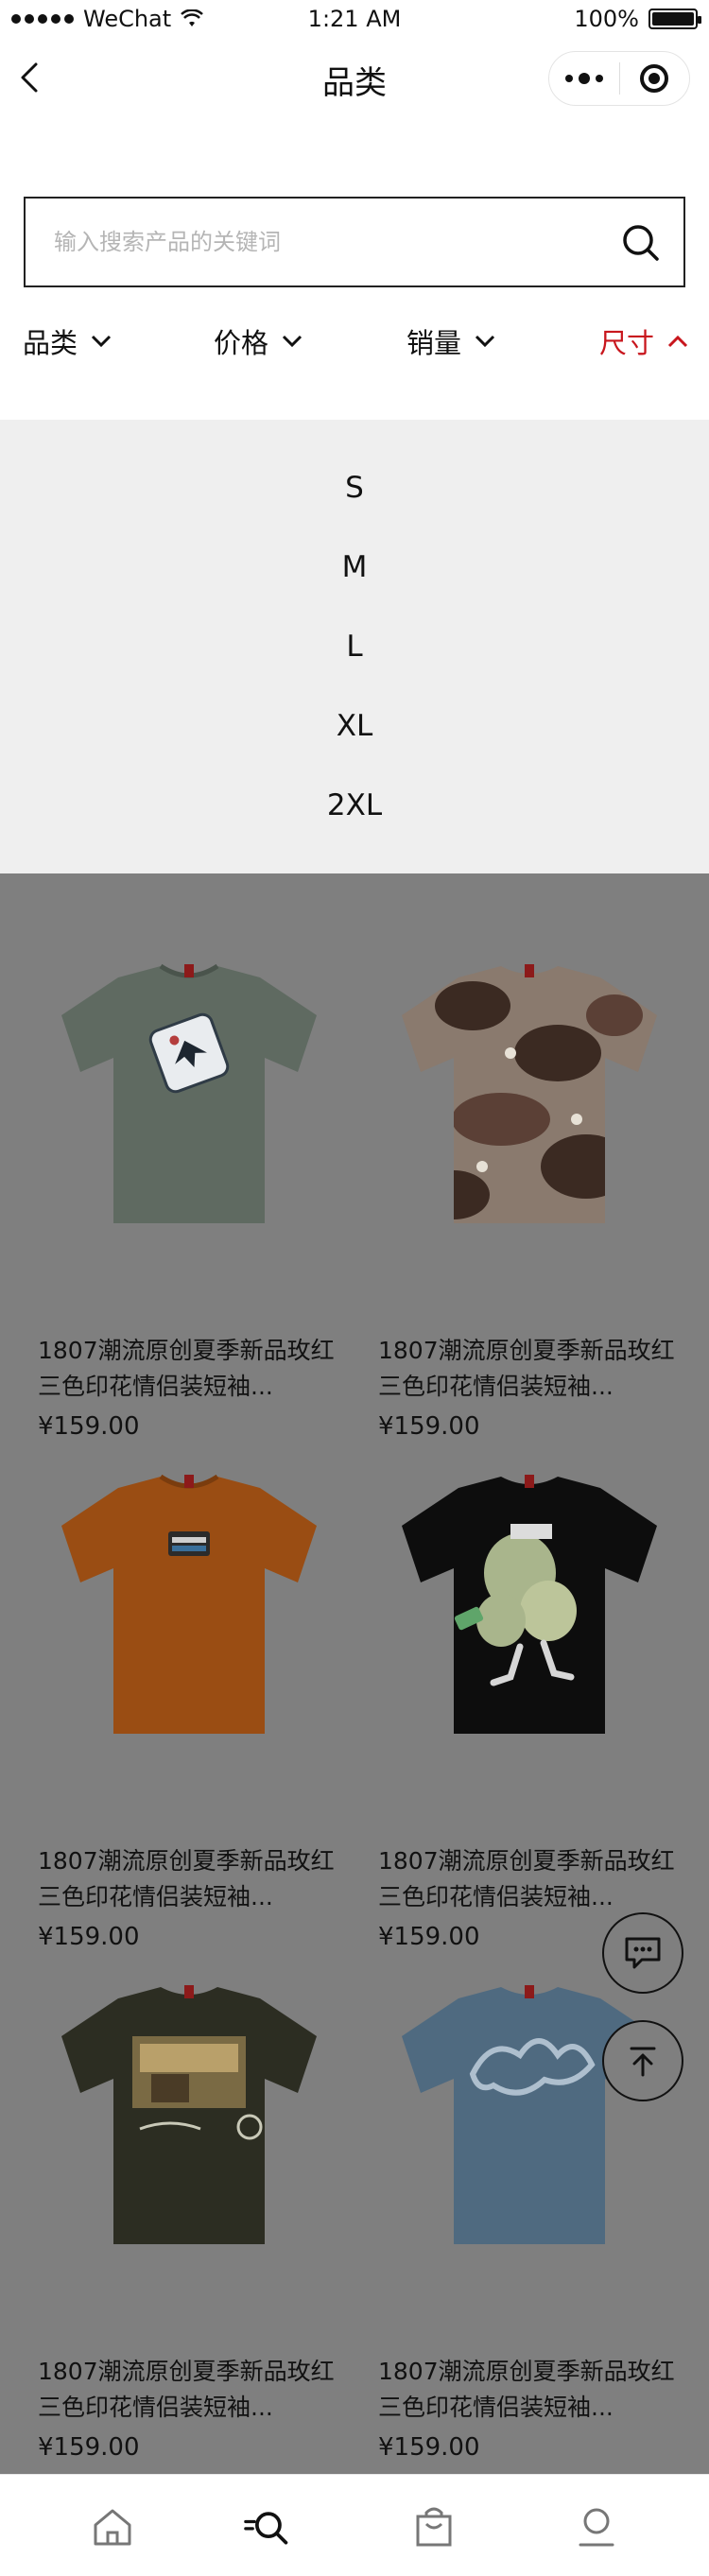  Describe the element at coordinates (354, 488) in the screenshot. I see `size-option-s: S` at that location.